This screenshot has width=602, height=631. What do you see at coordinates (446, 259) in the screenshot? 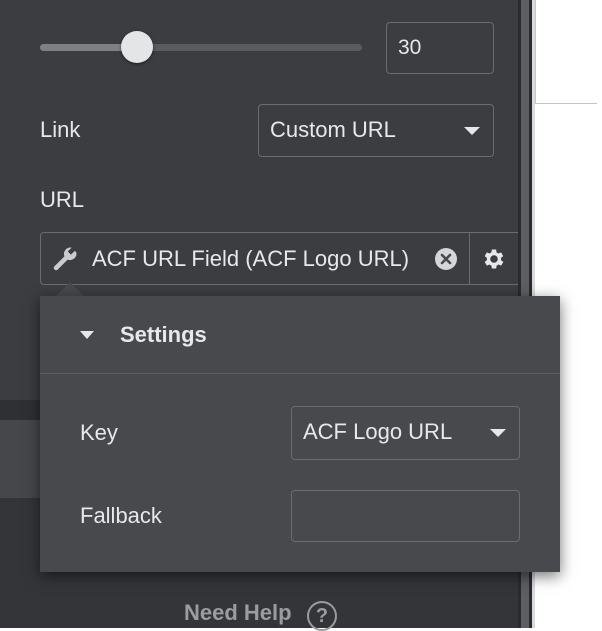
I see `clear-circle-icon` at bounding box center [446, 259].